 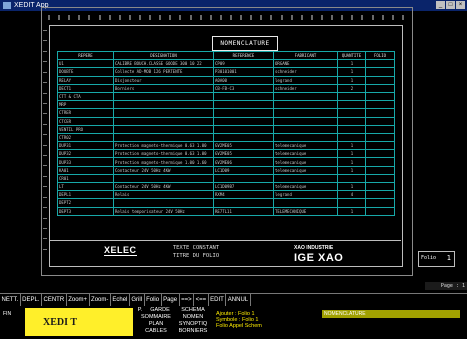 What do you see at coordinates (85, 186) in the screenshot?
I see `table-cell: LT` at bounding box center [85, 186].